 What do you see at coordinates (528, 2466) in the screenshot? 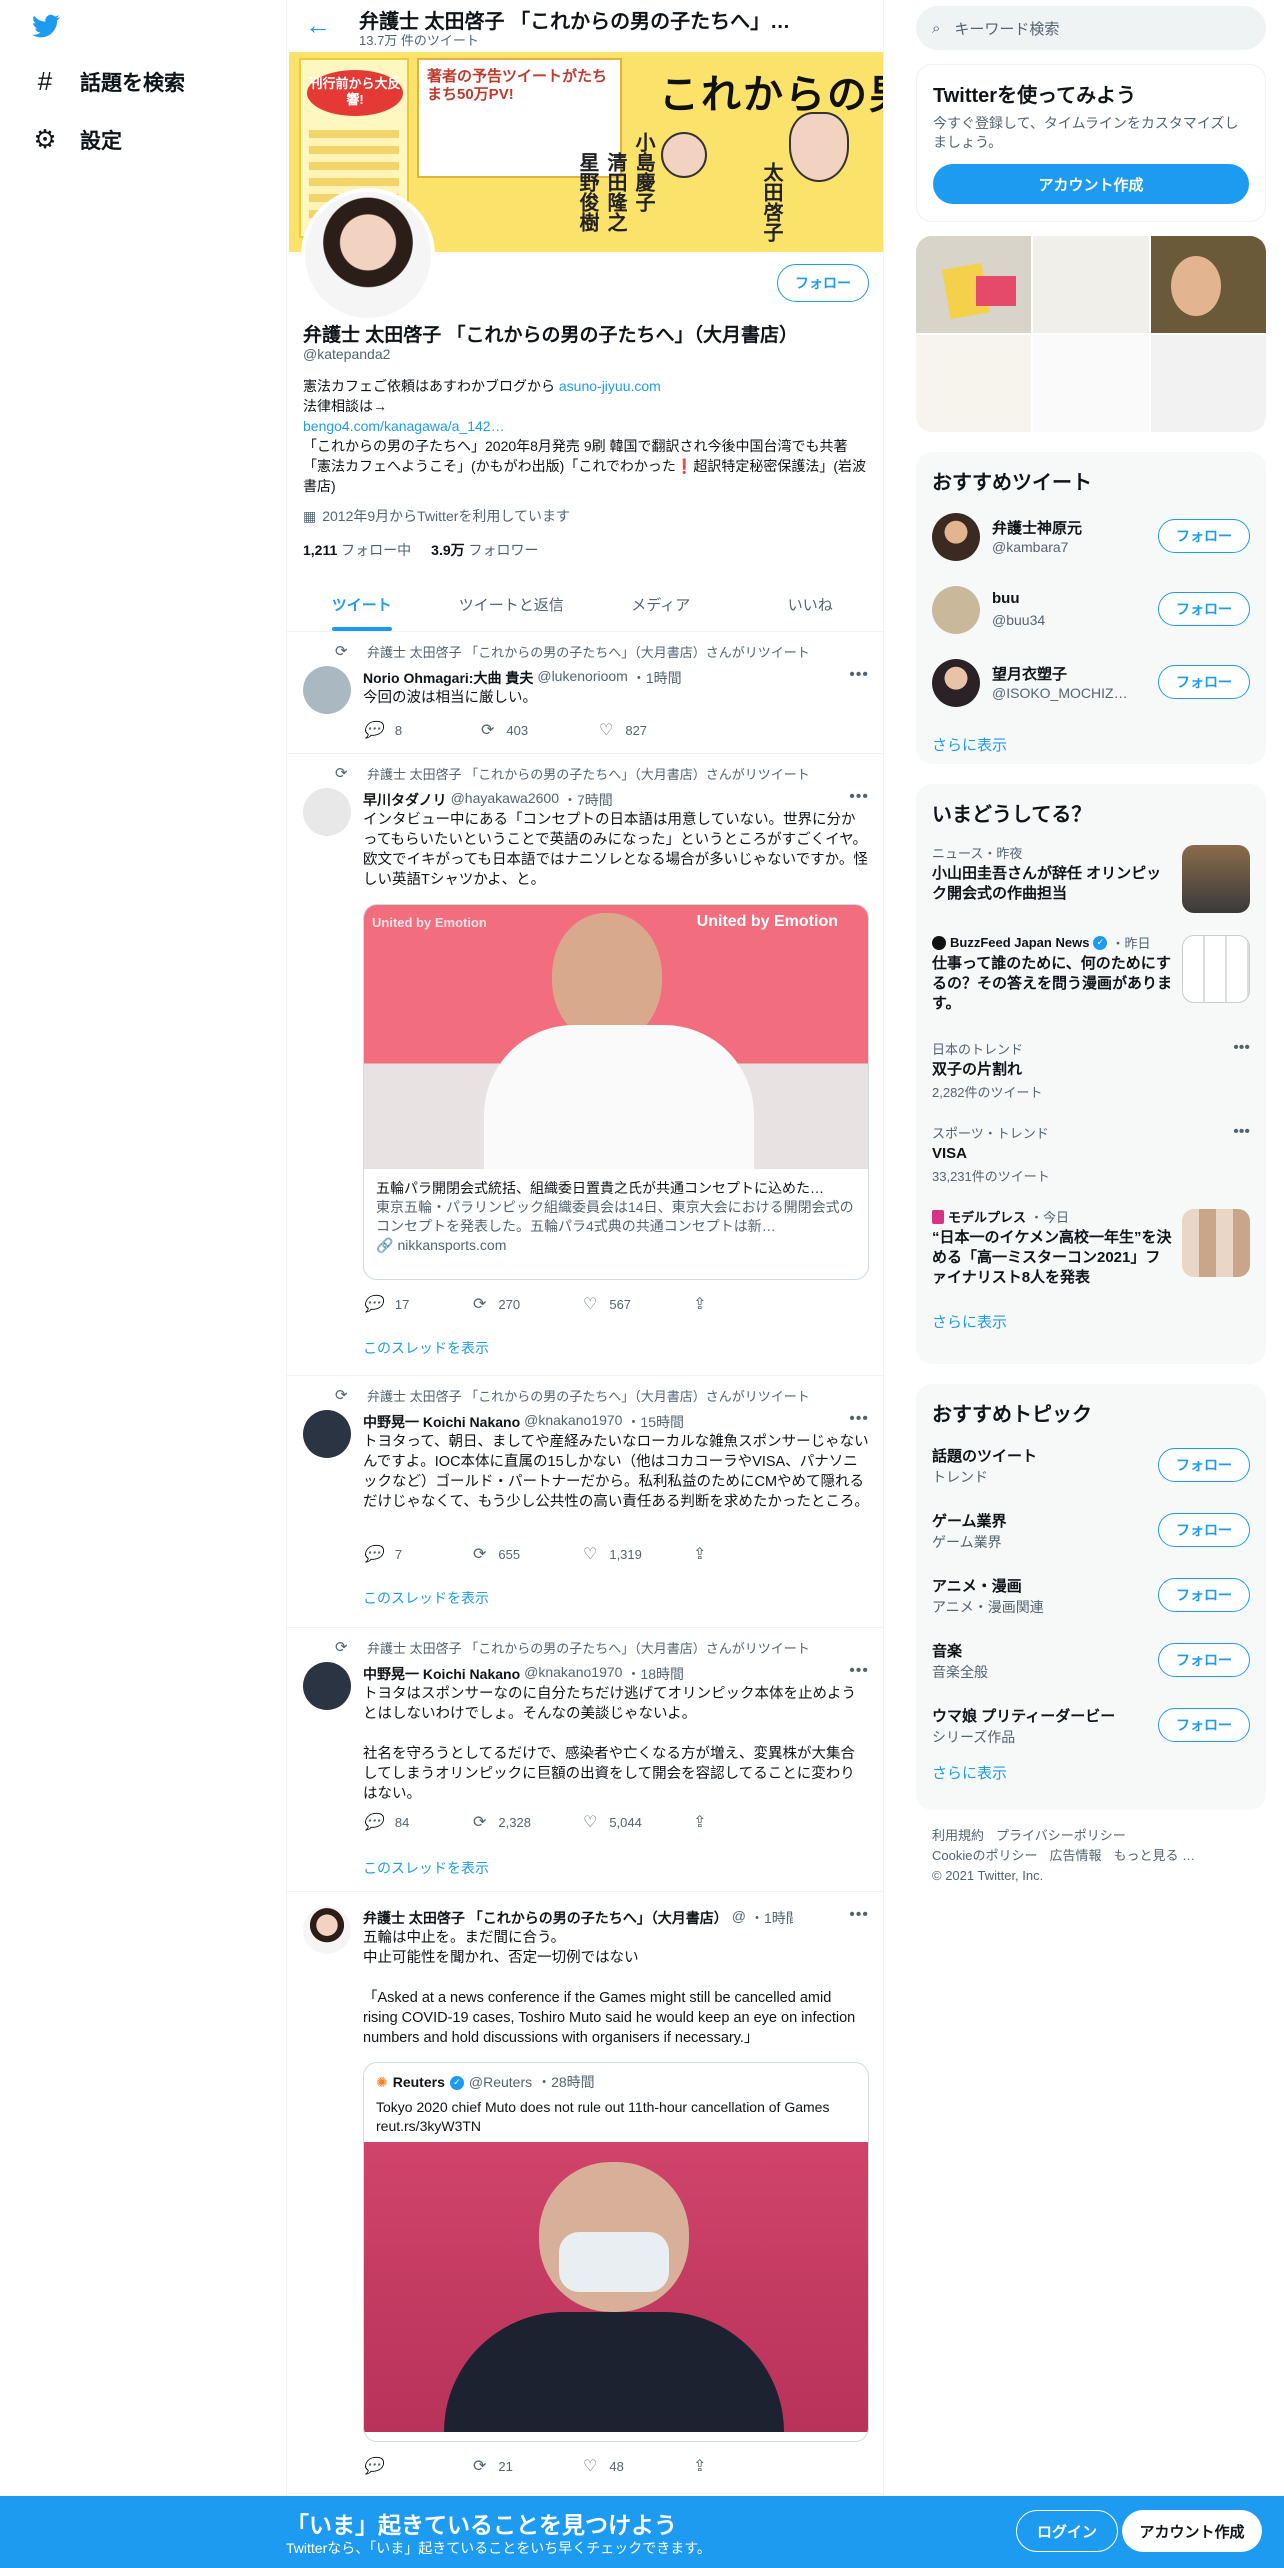
I see `retweet-button: ⟳ 21` at bounding box center [528, 2466].